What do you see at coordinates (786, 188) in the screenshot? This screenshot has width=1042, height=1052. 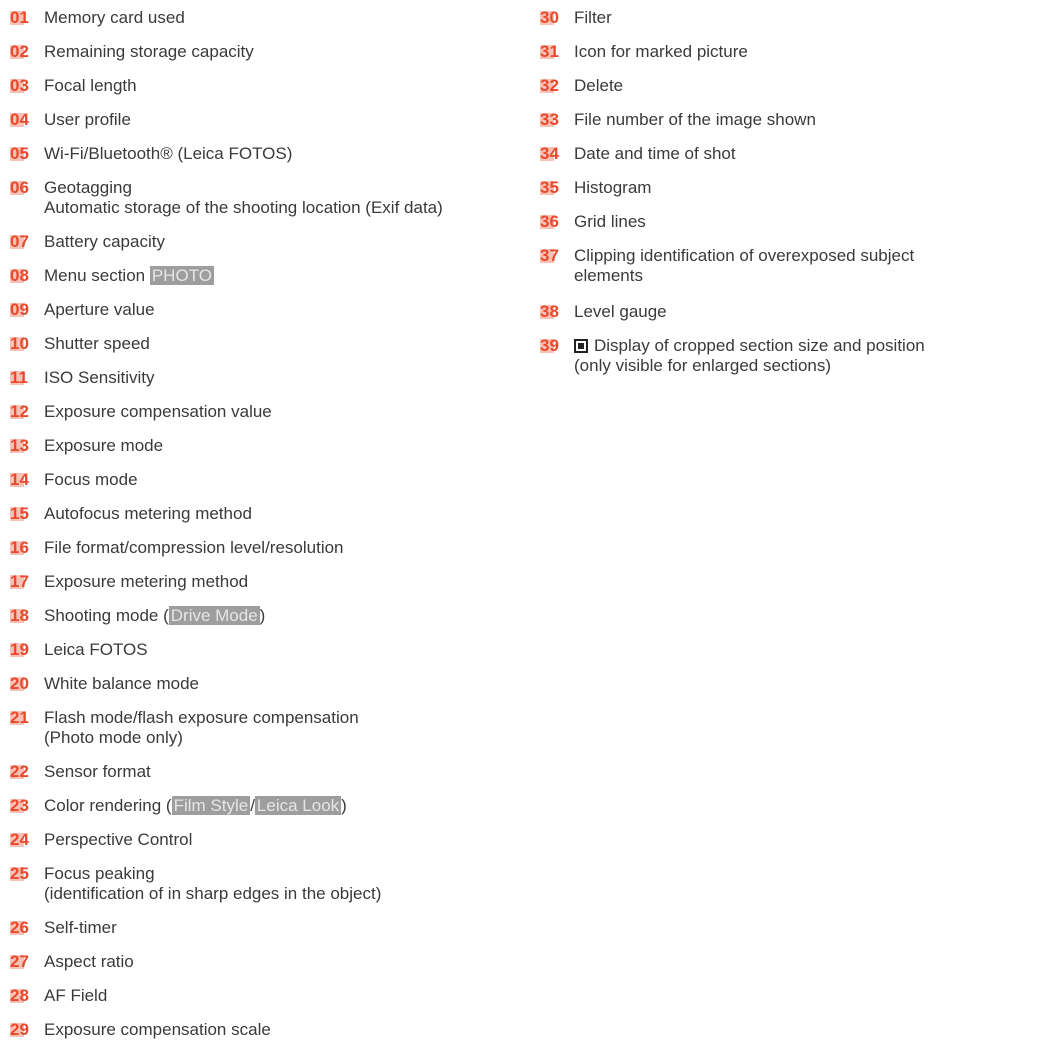 I see `legend-item-35: 35 Histogram` at bounding box center [786, 188].